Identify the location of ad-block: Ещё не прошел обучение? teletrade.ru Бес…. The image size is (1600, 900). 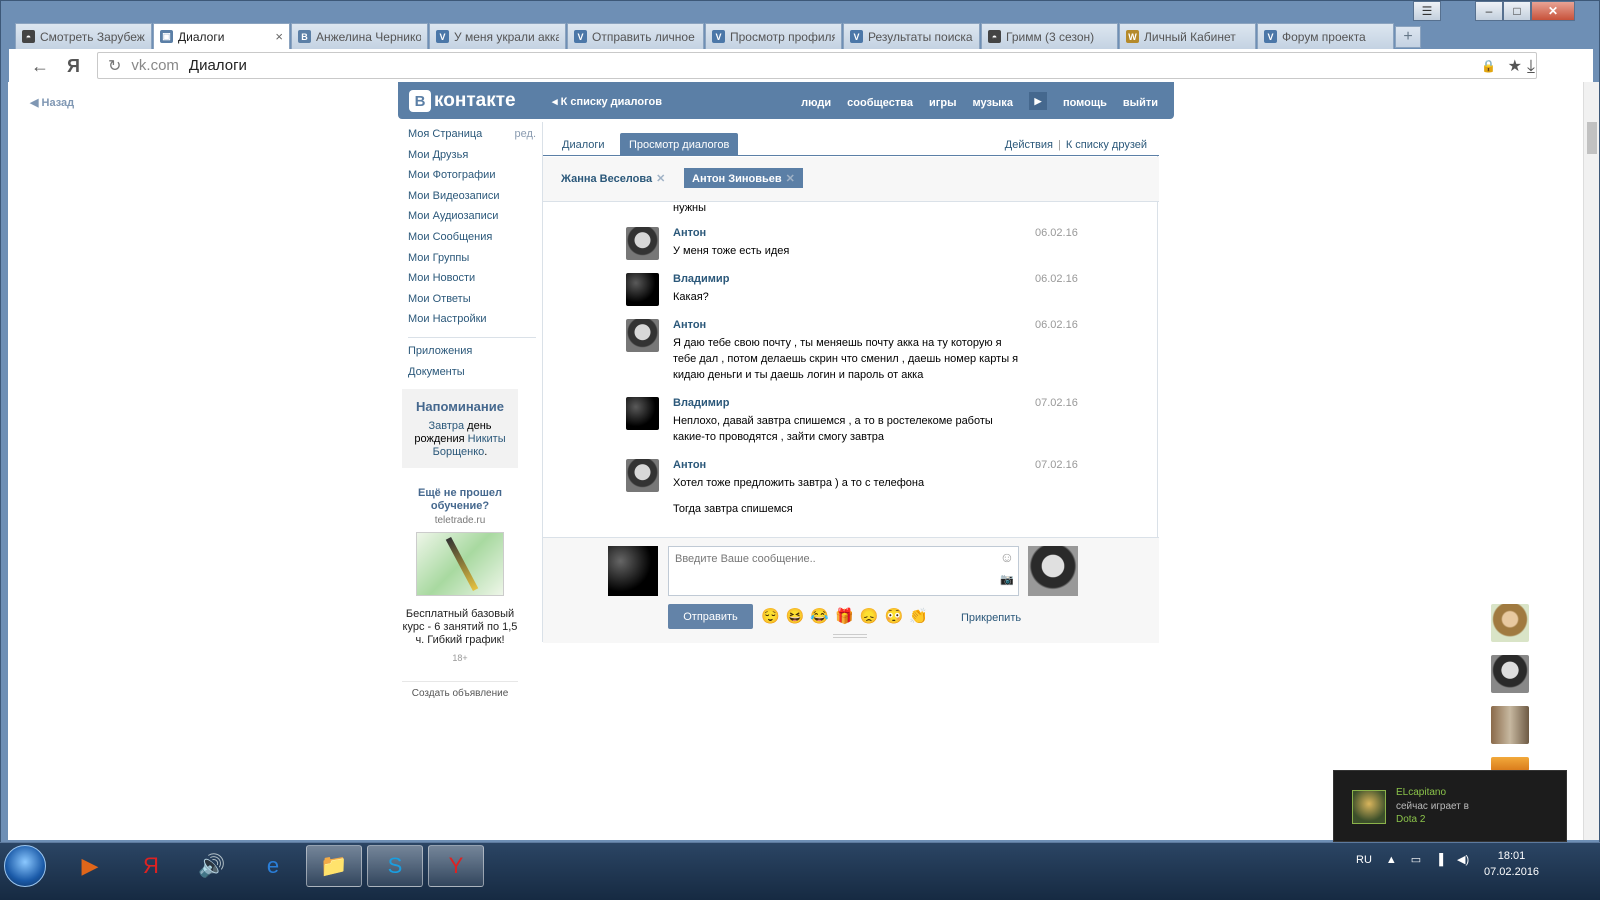
(460, 593).